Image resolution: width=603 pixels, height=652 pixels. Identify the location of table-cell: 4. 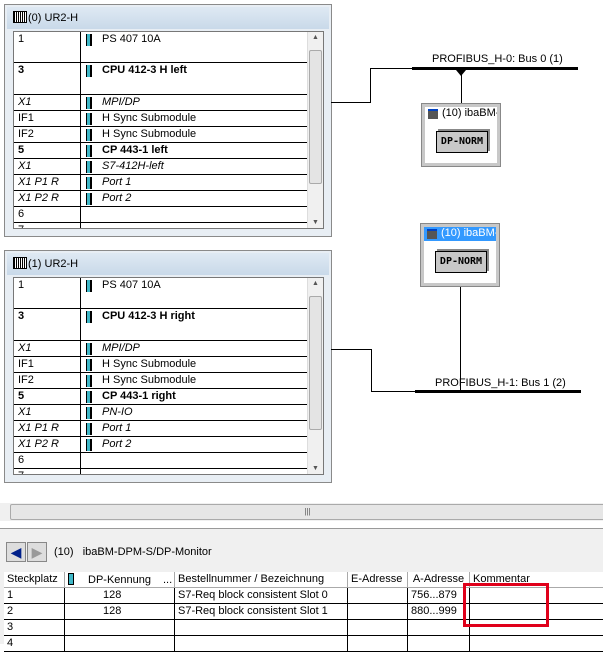
(34, 644).